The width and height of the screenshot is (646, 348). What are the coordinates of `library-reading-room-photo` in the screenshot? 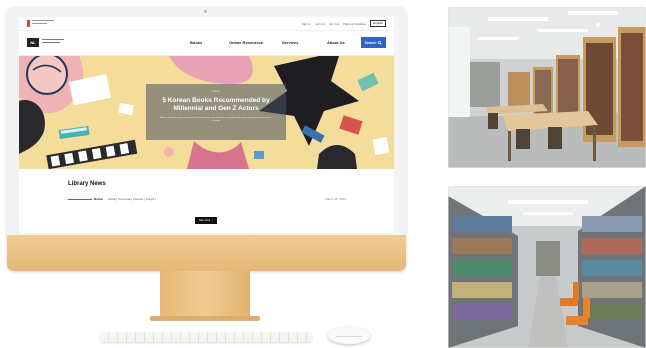 It's located at (547, 87).